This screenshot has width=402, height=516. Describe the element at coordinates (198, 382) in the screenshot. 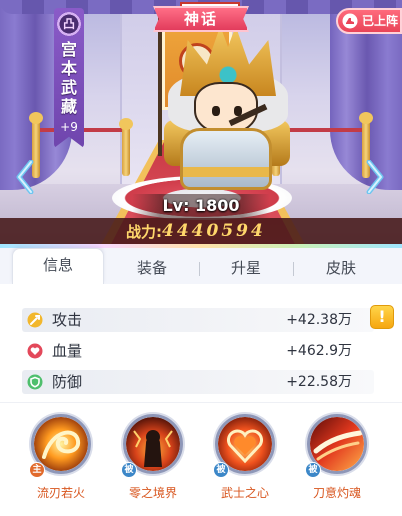

I see `stat-row-defense: 防御 +22.58万` at that location.